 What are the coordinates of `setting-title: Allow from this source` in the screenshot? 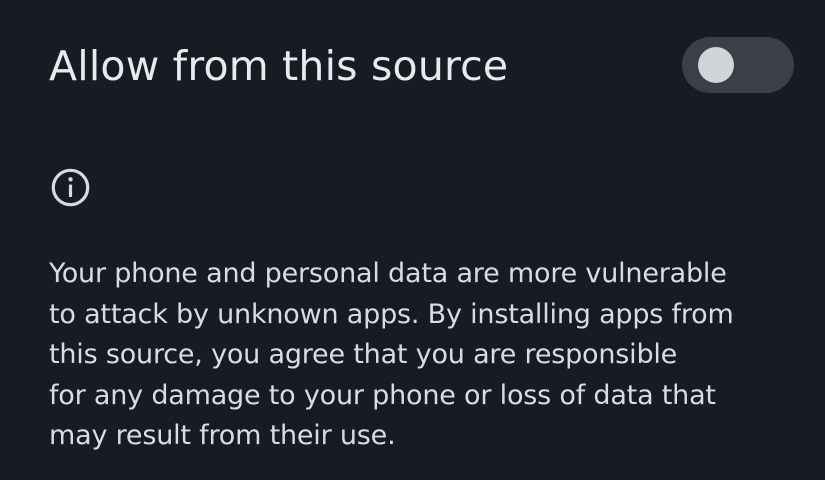 It's located at (279, 66).